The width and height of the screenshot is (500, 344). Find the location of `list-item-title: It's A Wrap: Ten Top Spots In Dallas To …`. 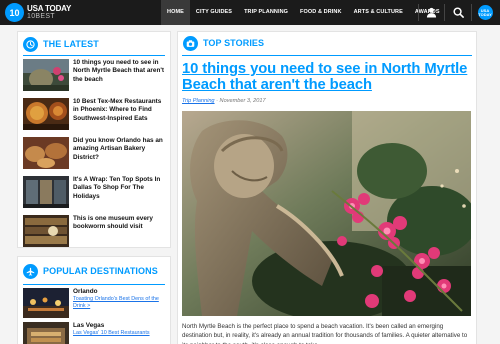

list-item-title: It's A Wrap: Ten Top Spots In Dallas To … is located at coordinates (120, 192).